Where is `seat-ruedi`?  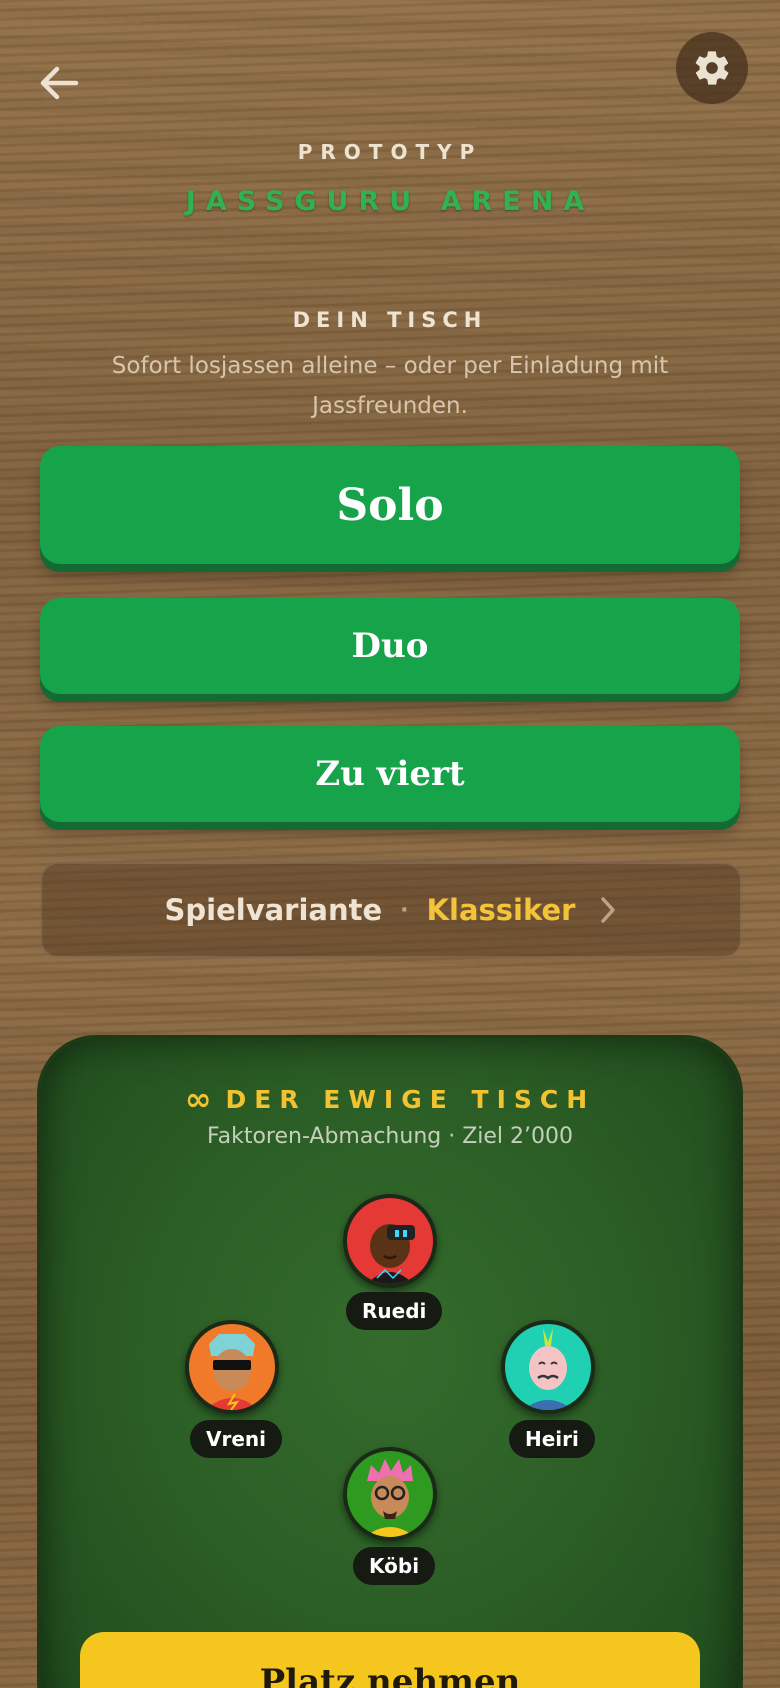
seat-ruedi is located at coordinates (390, 1241).